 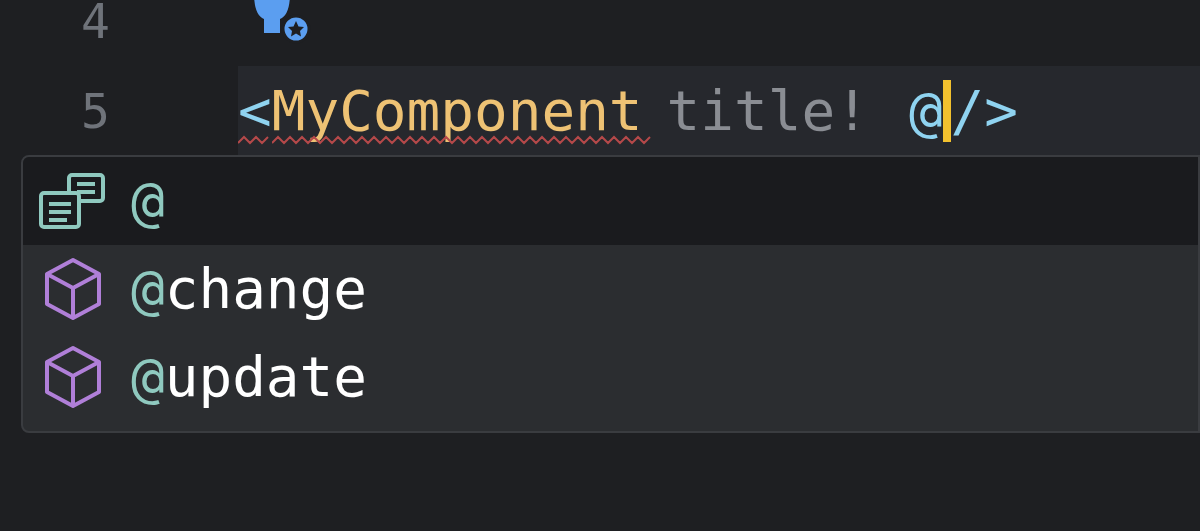 I want to click on template-icon, so click(x=73, y=201).